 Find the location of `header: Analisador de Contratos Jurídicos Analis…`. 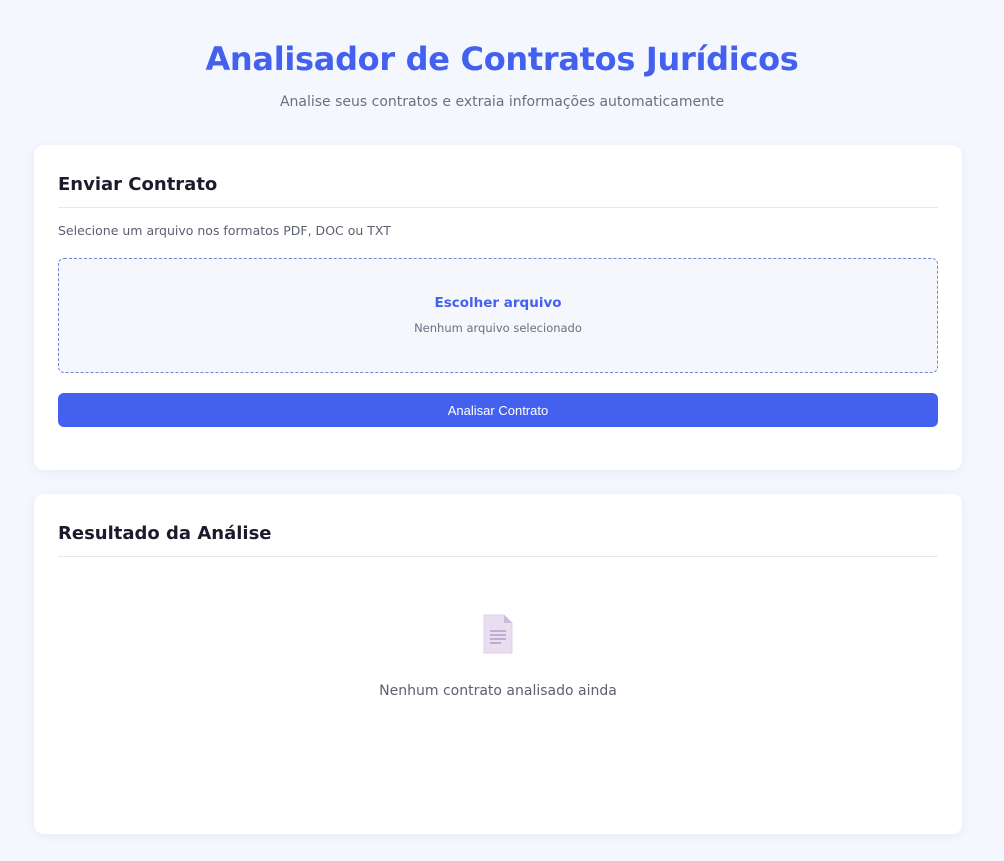

header: Analisador de Contratos Jurídicos Analis… is located at coordinates (502, 55).